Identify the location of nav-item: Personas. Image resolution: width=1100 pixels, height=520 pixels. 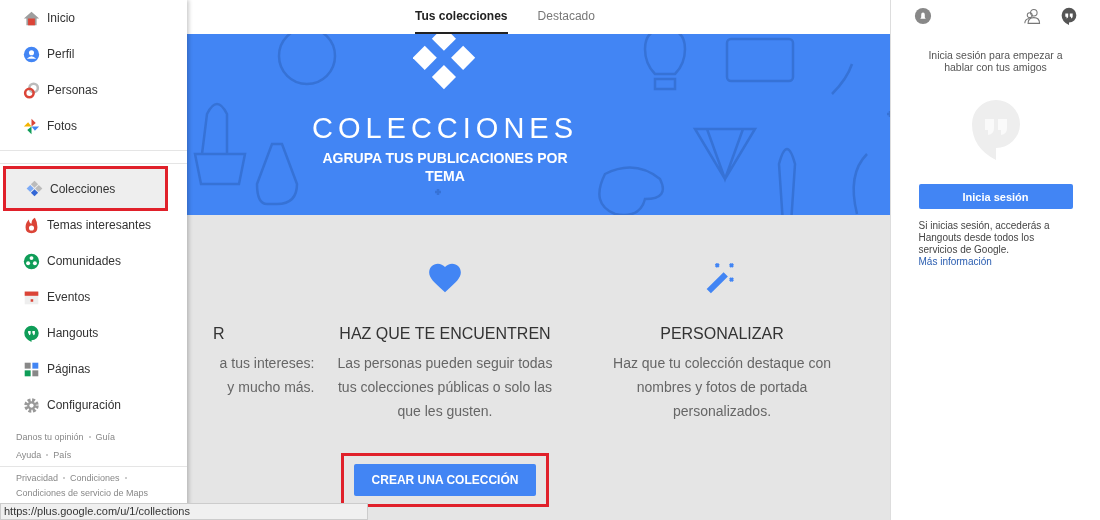
(93, 90).